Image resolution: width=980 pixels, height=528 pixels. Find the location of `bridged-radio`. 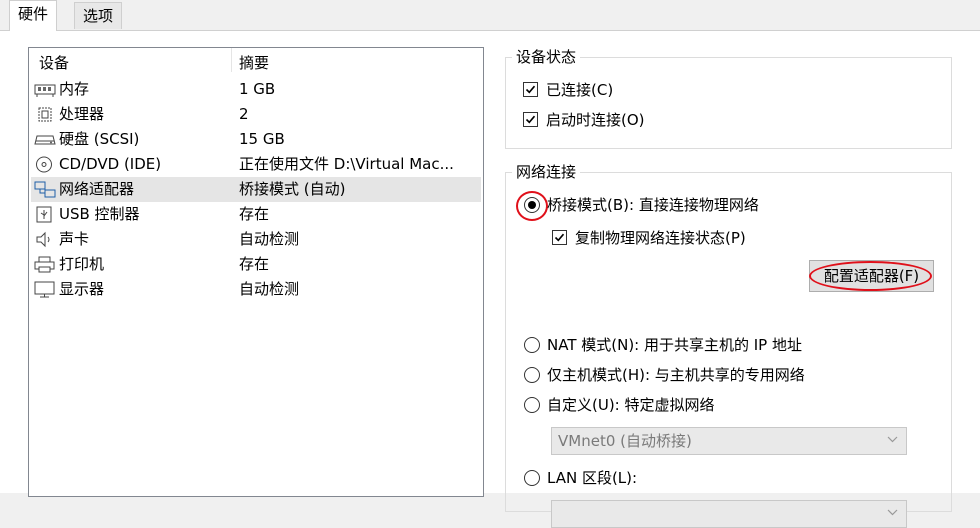

bridged-radio is located at coordinates (532, 205).